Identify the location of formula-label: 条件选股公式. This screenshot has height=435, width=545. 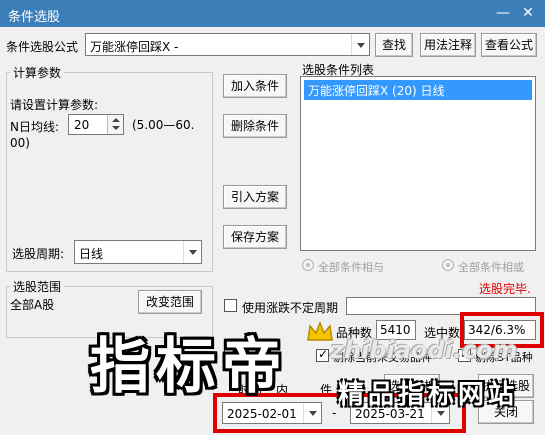
(42, 47).